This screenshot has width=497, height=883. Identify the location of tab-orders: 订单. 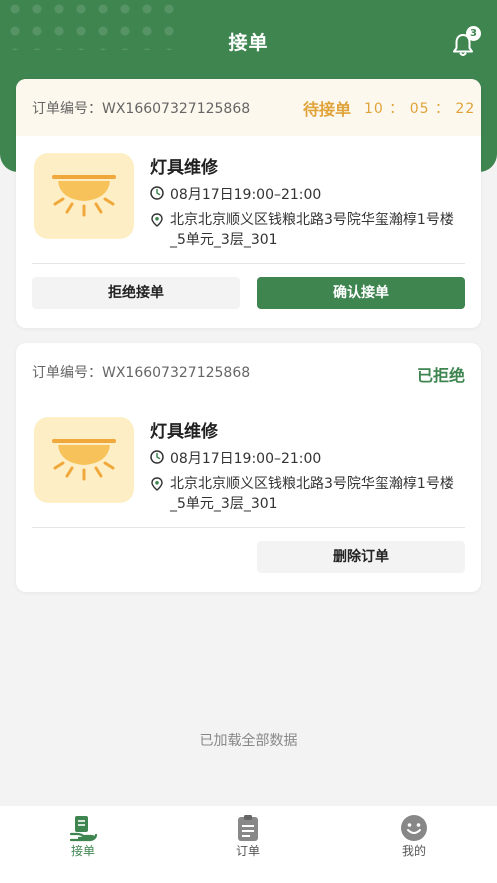
(248, 844).